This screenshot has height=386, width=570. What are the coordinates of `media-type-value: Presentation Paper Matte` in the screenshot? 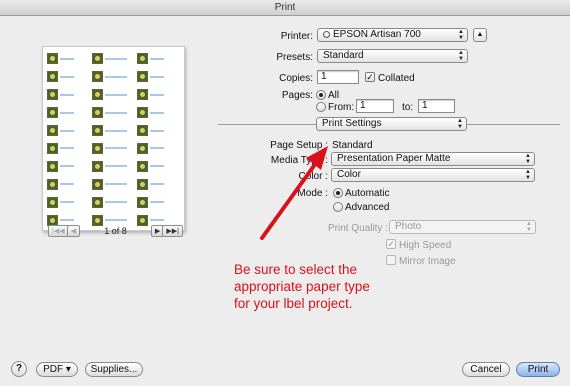 It's located at (394, 158).